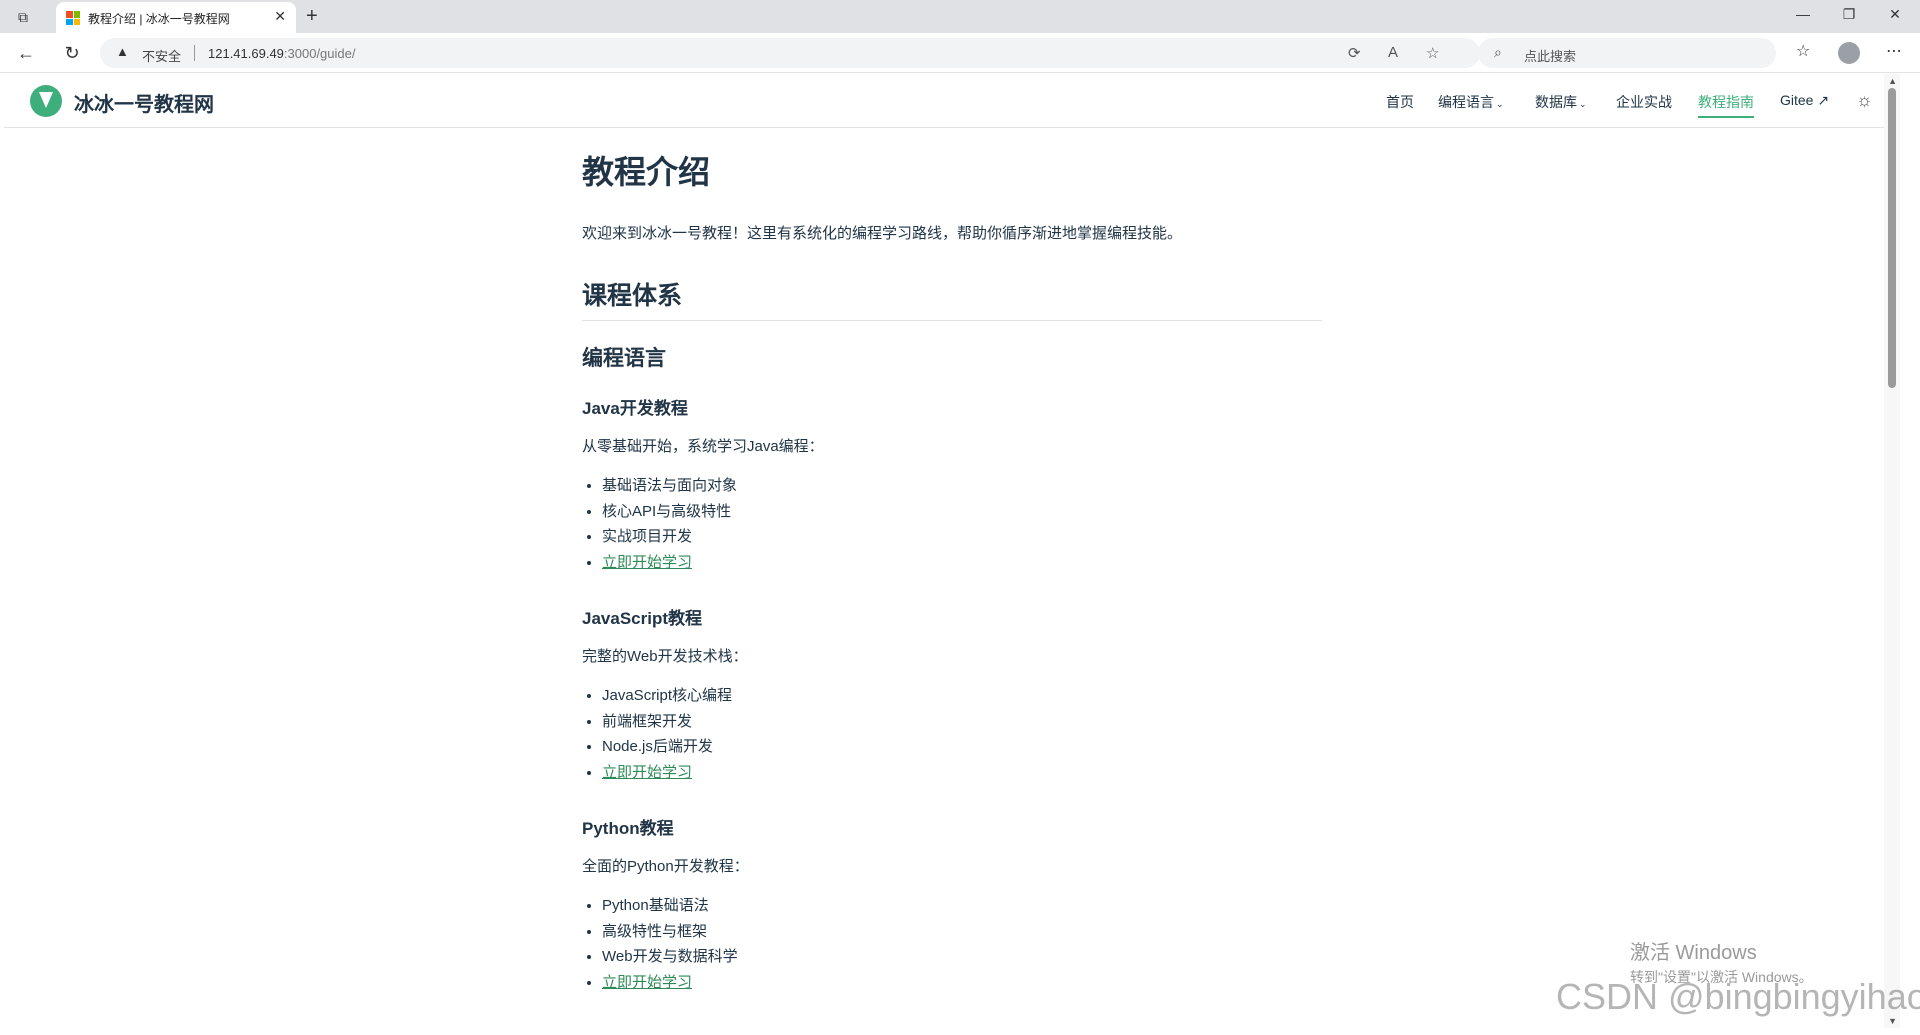 This screenshot has width=1920, height=1035. Describe the element at coordinates (1803, 51) in the screenshot. I see `favorites-icon: ☆` at that location.